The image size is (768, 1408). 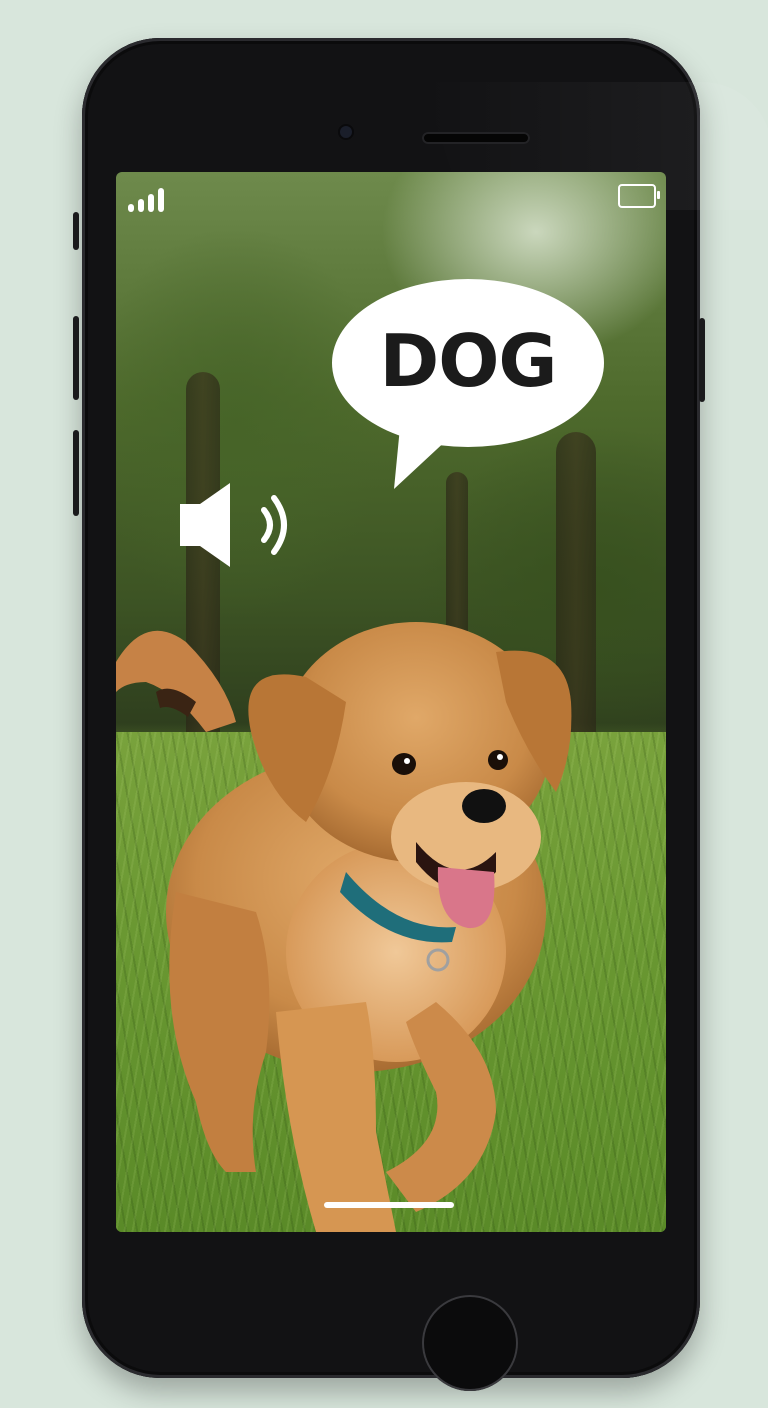 What do you see at coordinates (76, 358) in the screenshot?
I see `volume-up-button` at bounding box center [76, 358].